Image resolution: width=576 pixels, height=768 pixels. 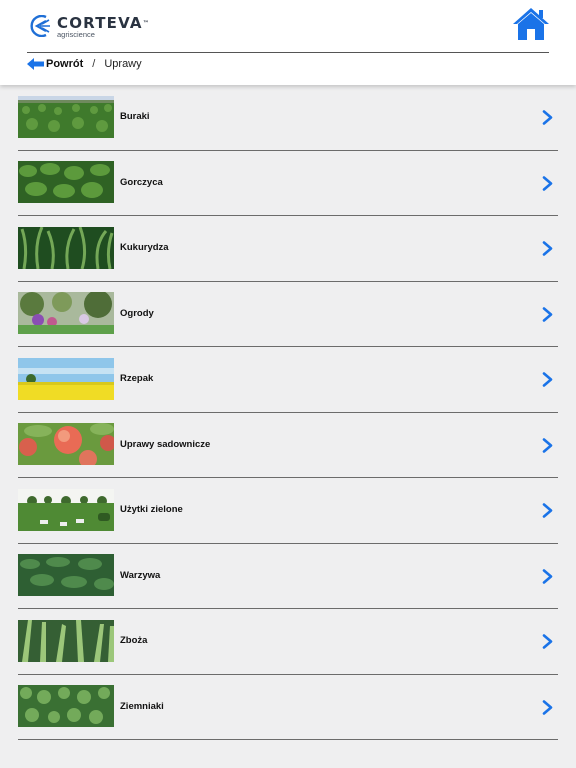 What do you see at coordinates (288, 445) in the screenshot?
I see `crop-item-uprawy-sadownicze: Uprawy sadownicze` at bounding box center [288, 445].